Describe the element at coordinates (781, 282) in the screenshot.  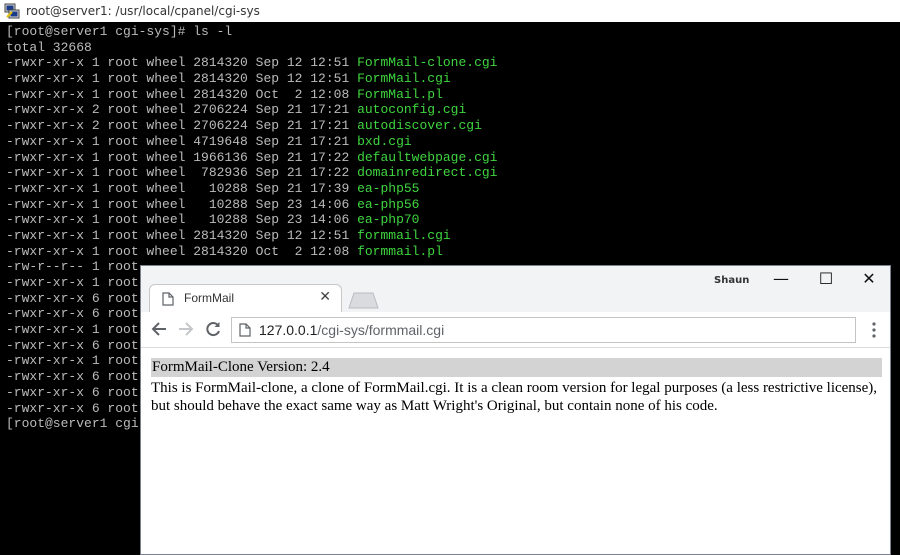
I see `minimize-icon: —` at that location.